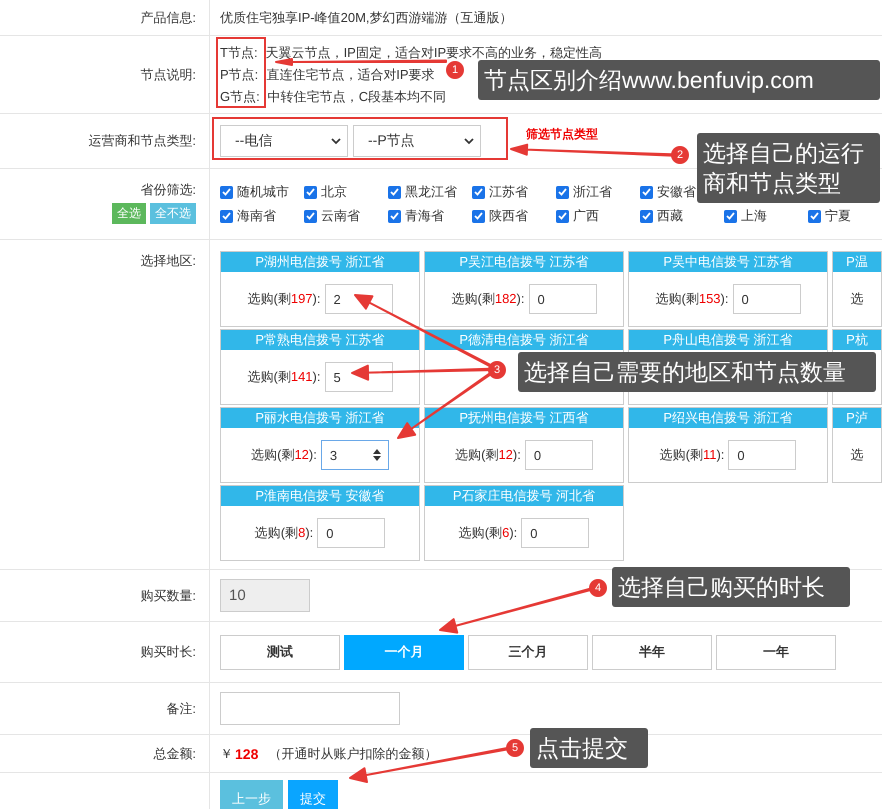 This screenshot has height=809, width=882. What do you see at coordinates (589, 748) in the screenshot?
I see `annotation-callout: 点击提交` at bounding box center [589, 748].